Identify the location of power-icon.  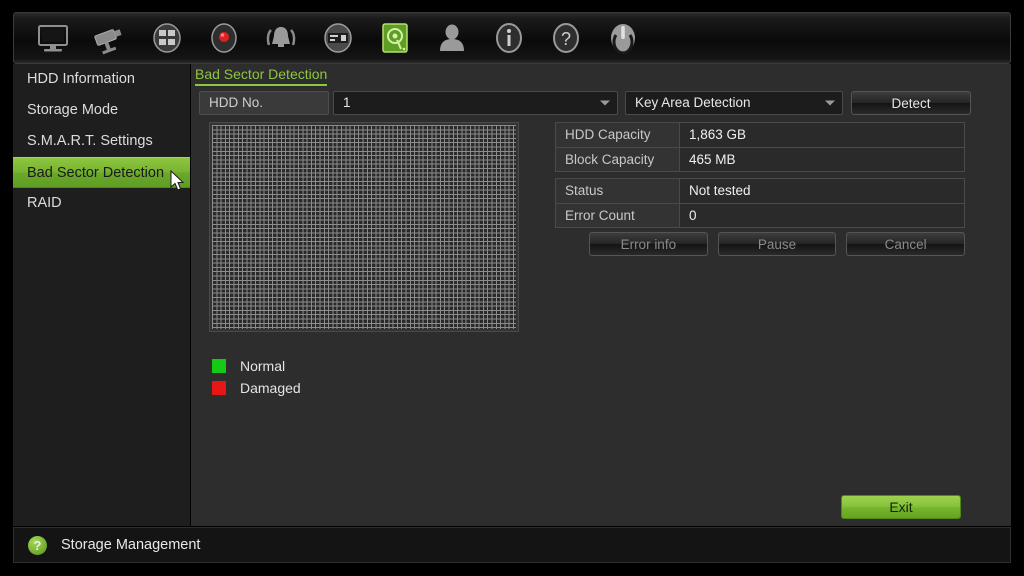
(622, 39).